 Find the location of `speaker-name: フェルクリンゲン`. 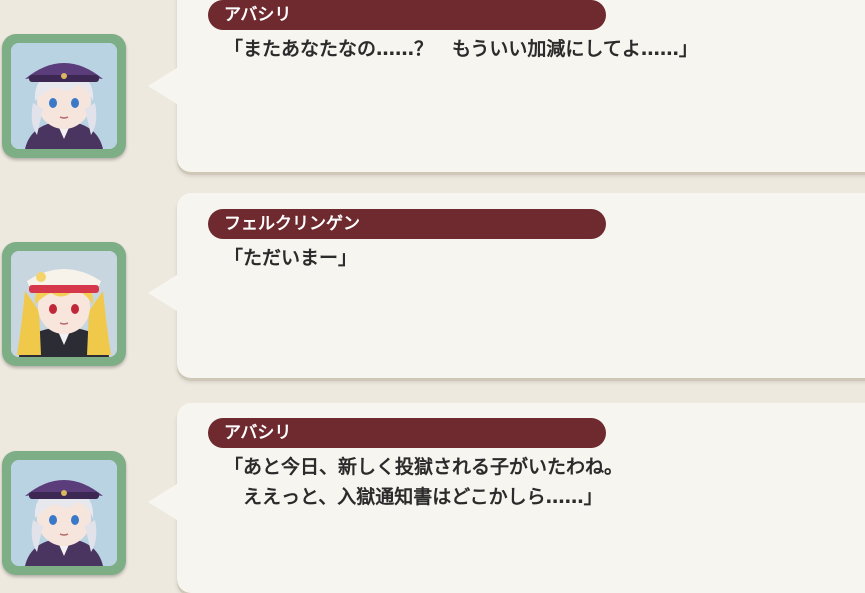

speaker-name: フェルクリンゲン is located at coordinates (292, 224).